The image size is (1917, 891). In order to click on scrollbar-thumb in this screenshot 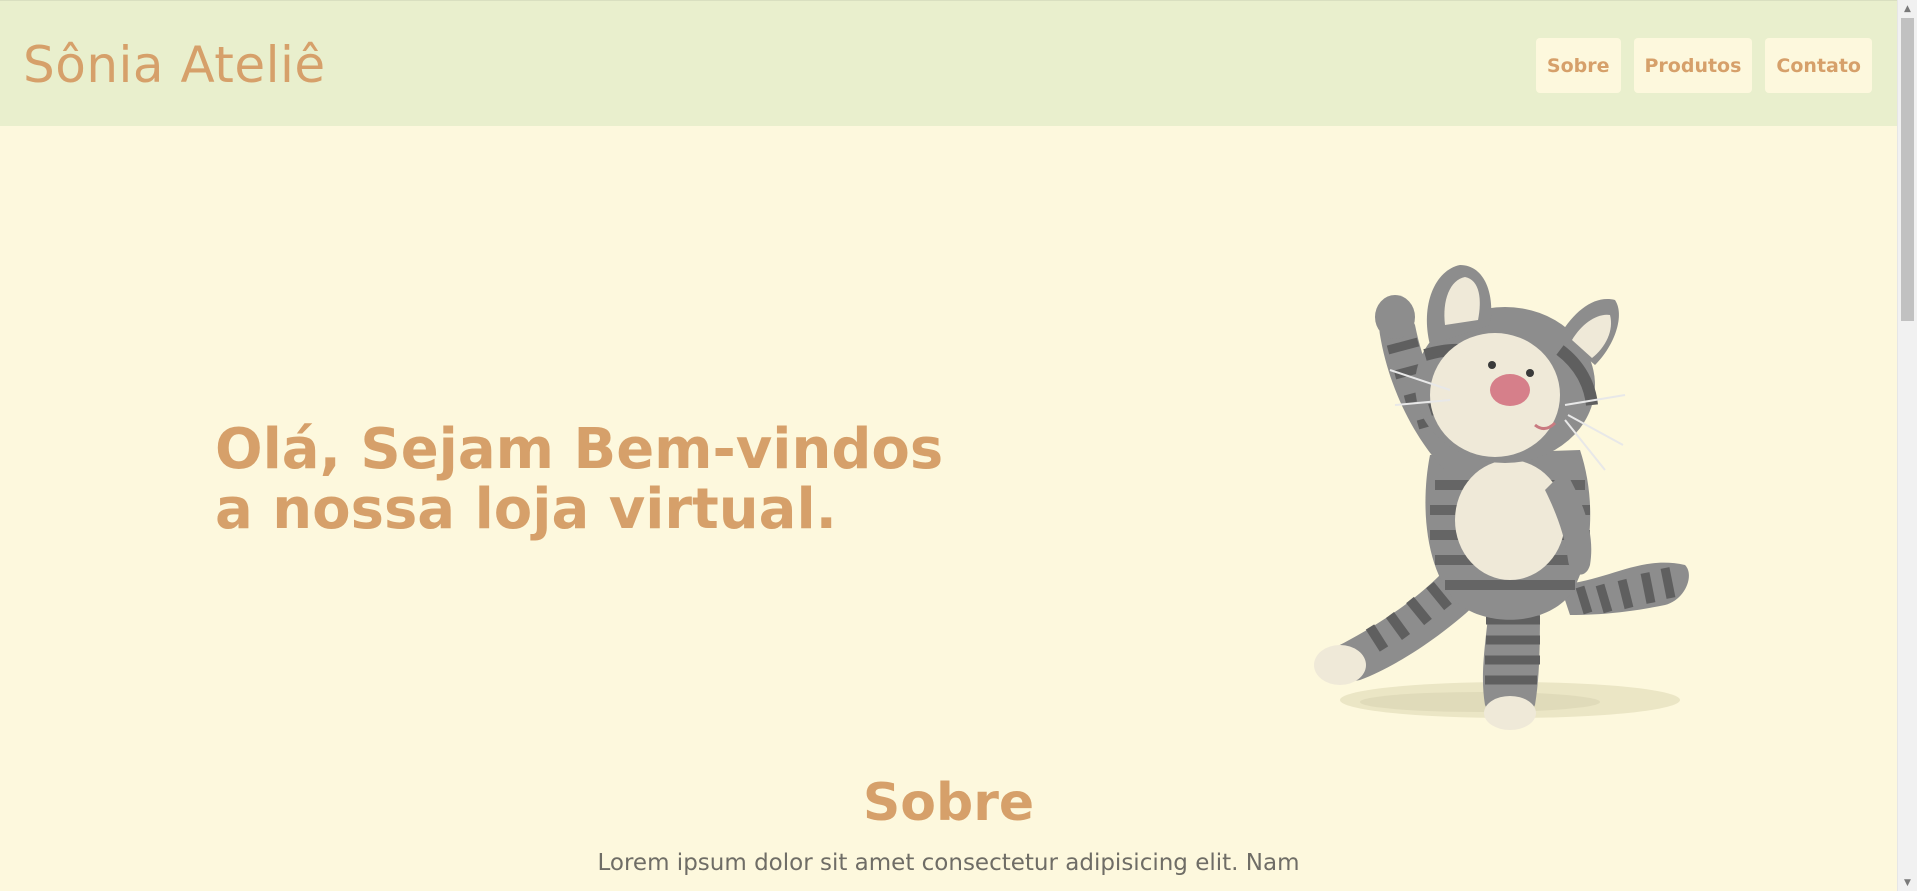, I will do `click(1907, 169)`.